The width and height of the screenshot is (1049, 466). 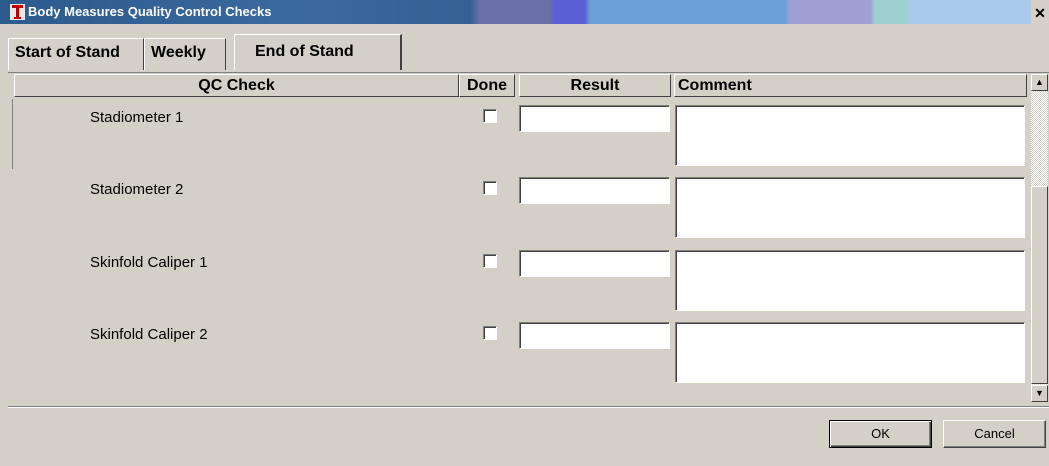 What do you see at coordinates (880, 434) in the screenshot?
I see `ok-button: OK` at bounding box center [880, 434].